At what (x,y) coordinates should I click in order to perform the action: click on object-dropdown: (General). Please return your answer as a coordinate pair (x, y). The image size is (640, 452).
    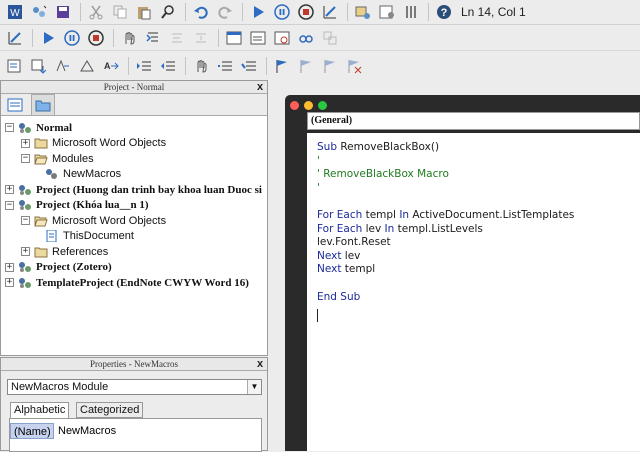
    Looking at the image, I should click on (473, 121).